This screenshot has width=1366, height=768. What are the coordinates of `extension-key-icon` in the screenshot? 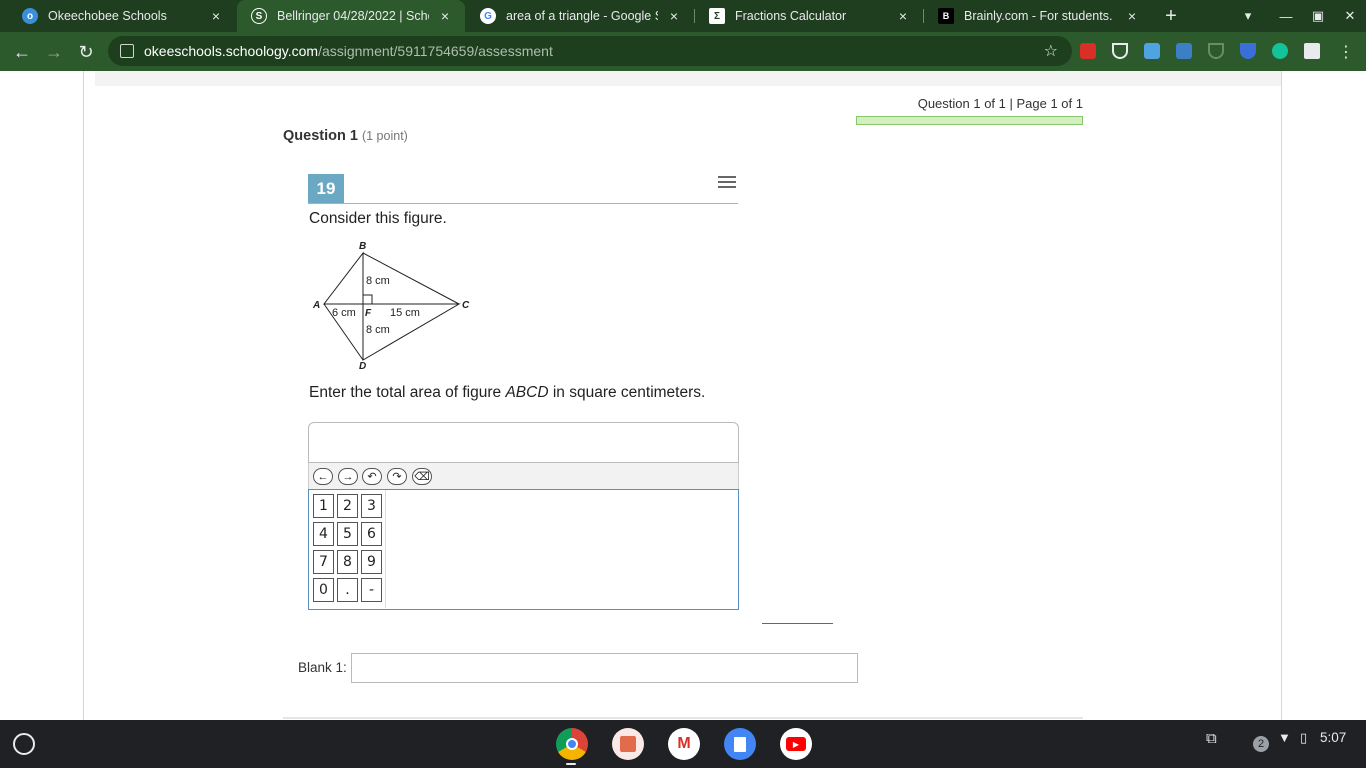 It's located at (1184, 51).